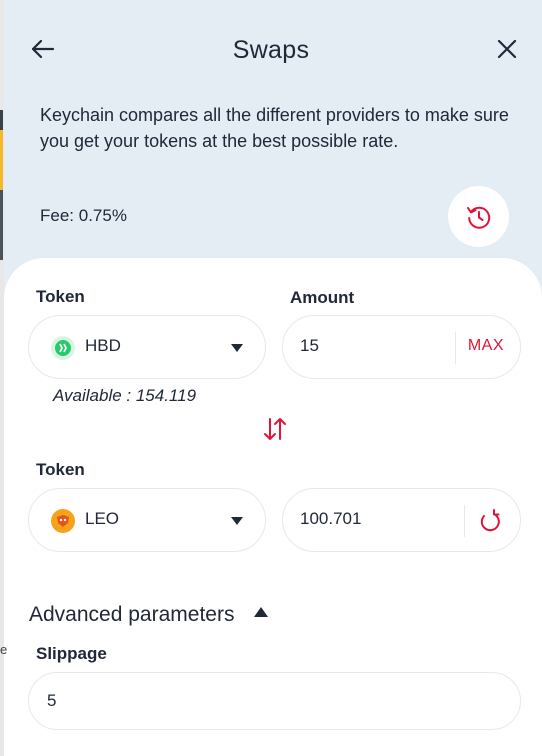  Describe the element at coordinates (4, 649) in the screenshot. I see `background-glyph: e` at that location.